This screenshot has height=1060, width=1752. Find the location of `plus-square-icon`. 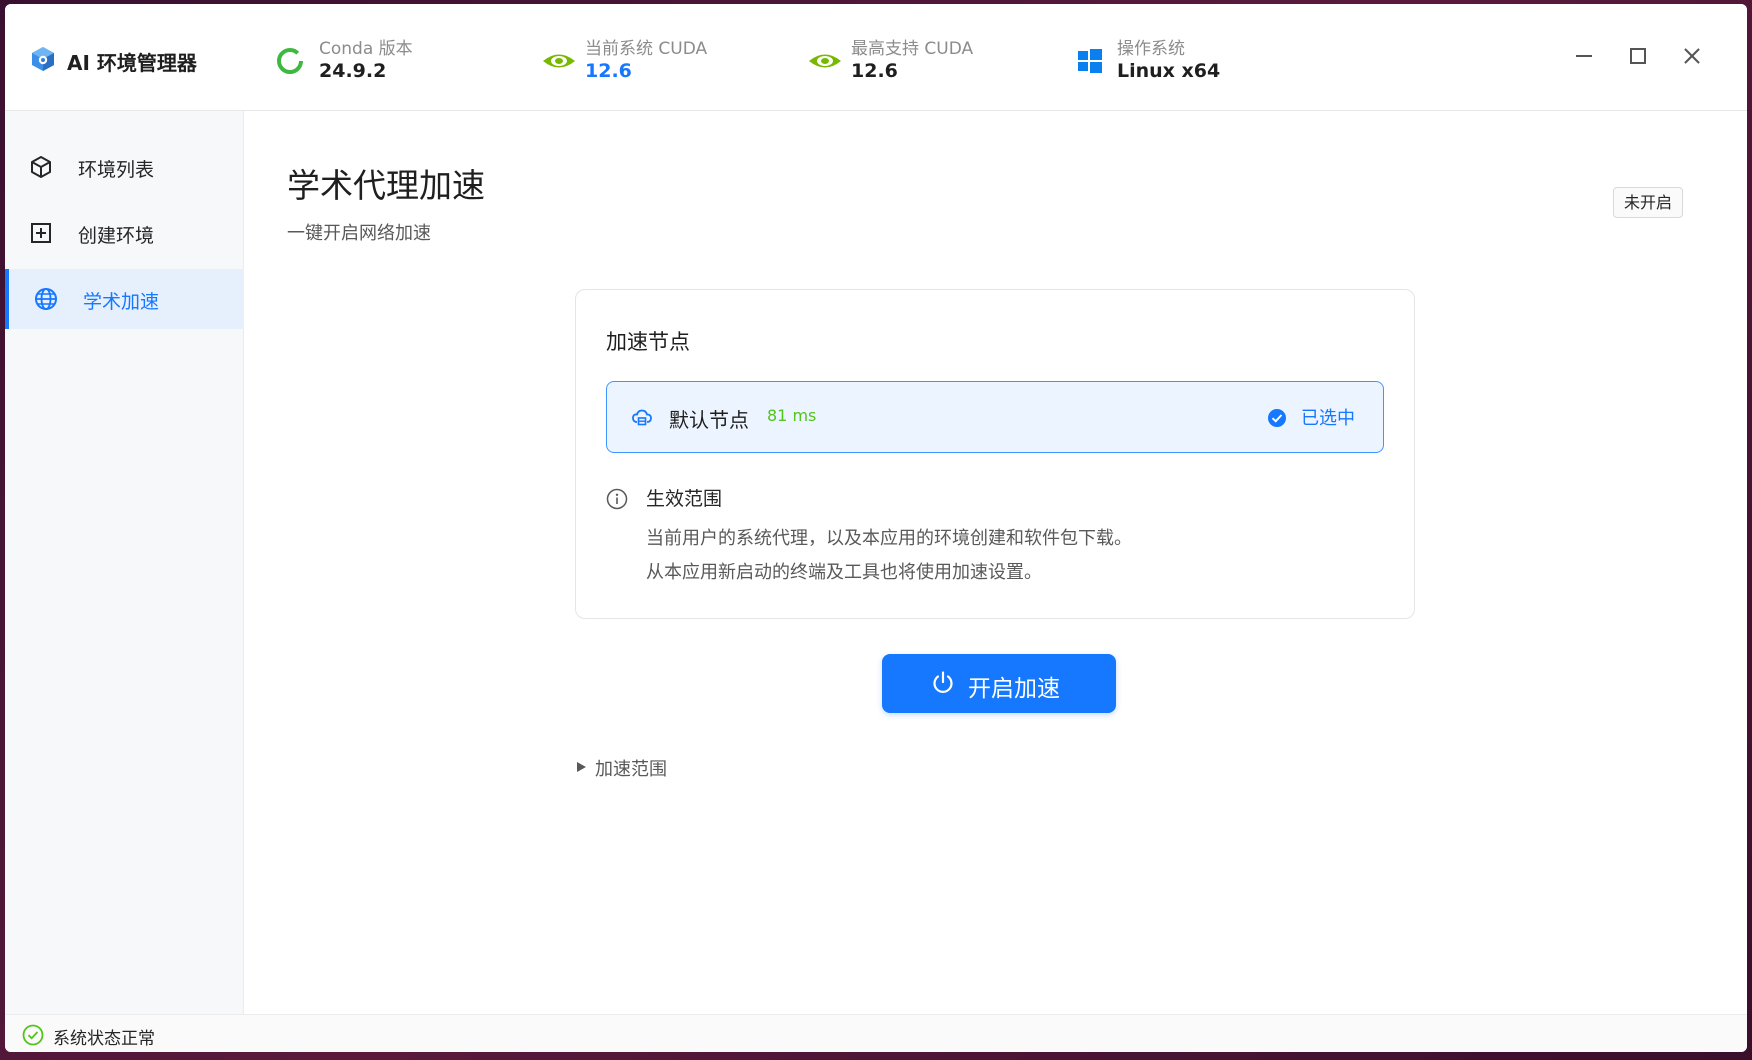

plus-square-icon is located at coordinates (41, 233).